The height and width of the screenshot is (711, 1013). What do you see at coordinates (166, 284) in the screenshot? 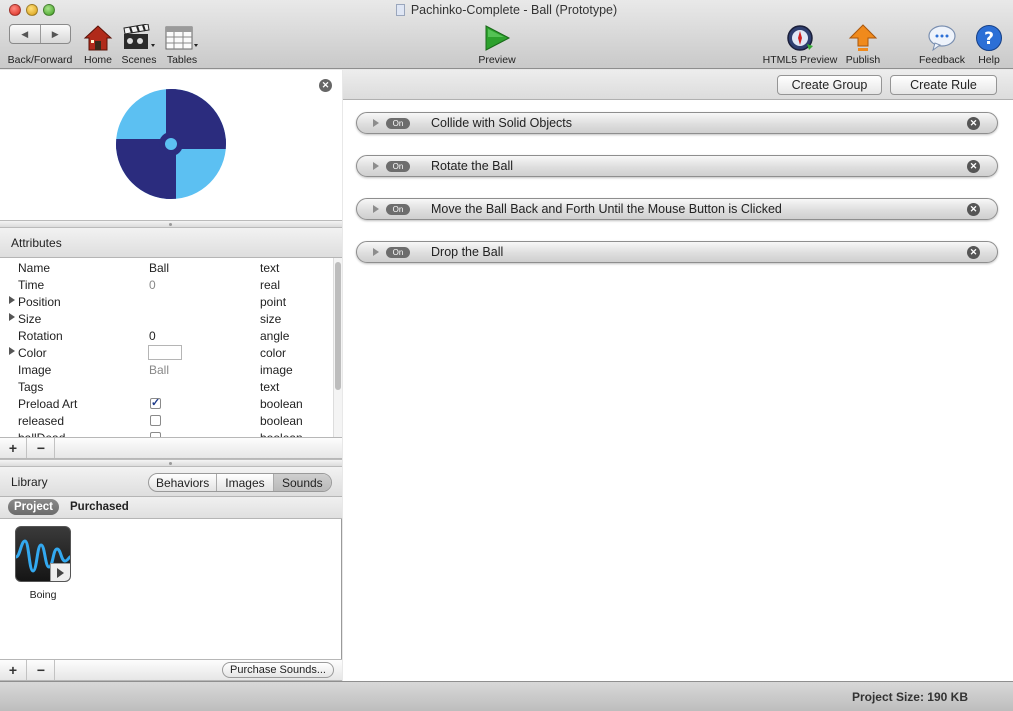
I see `attr-row-time: Time 0 real` at bounding box center [166, 284].